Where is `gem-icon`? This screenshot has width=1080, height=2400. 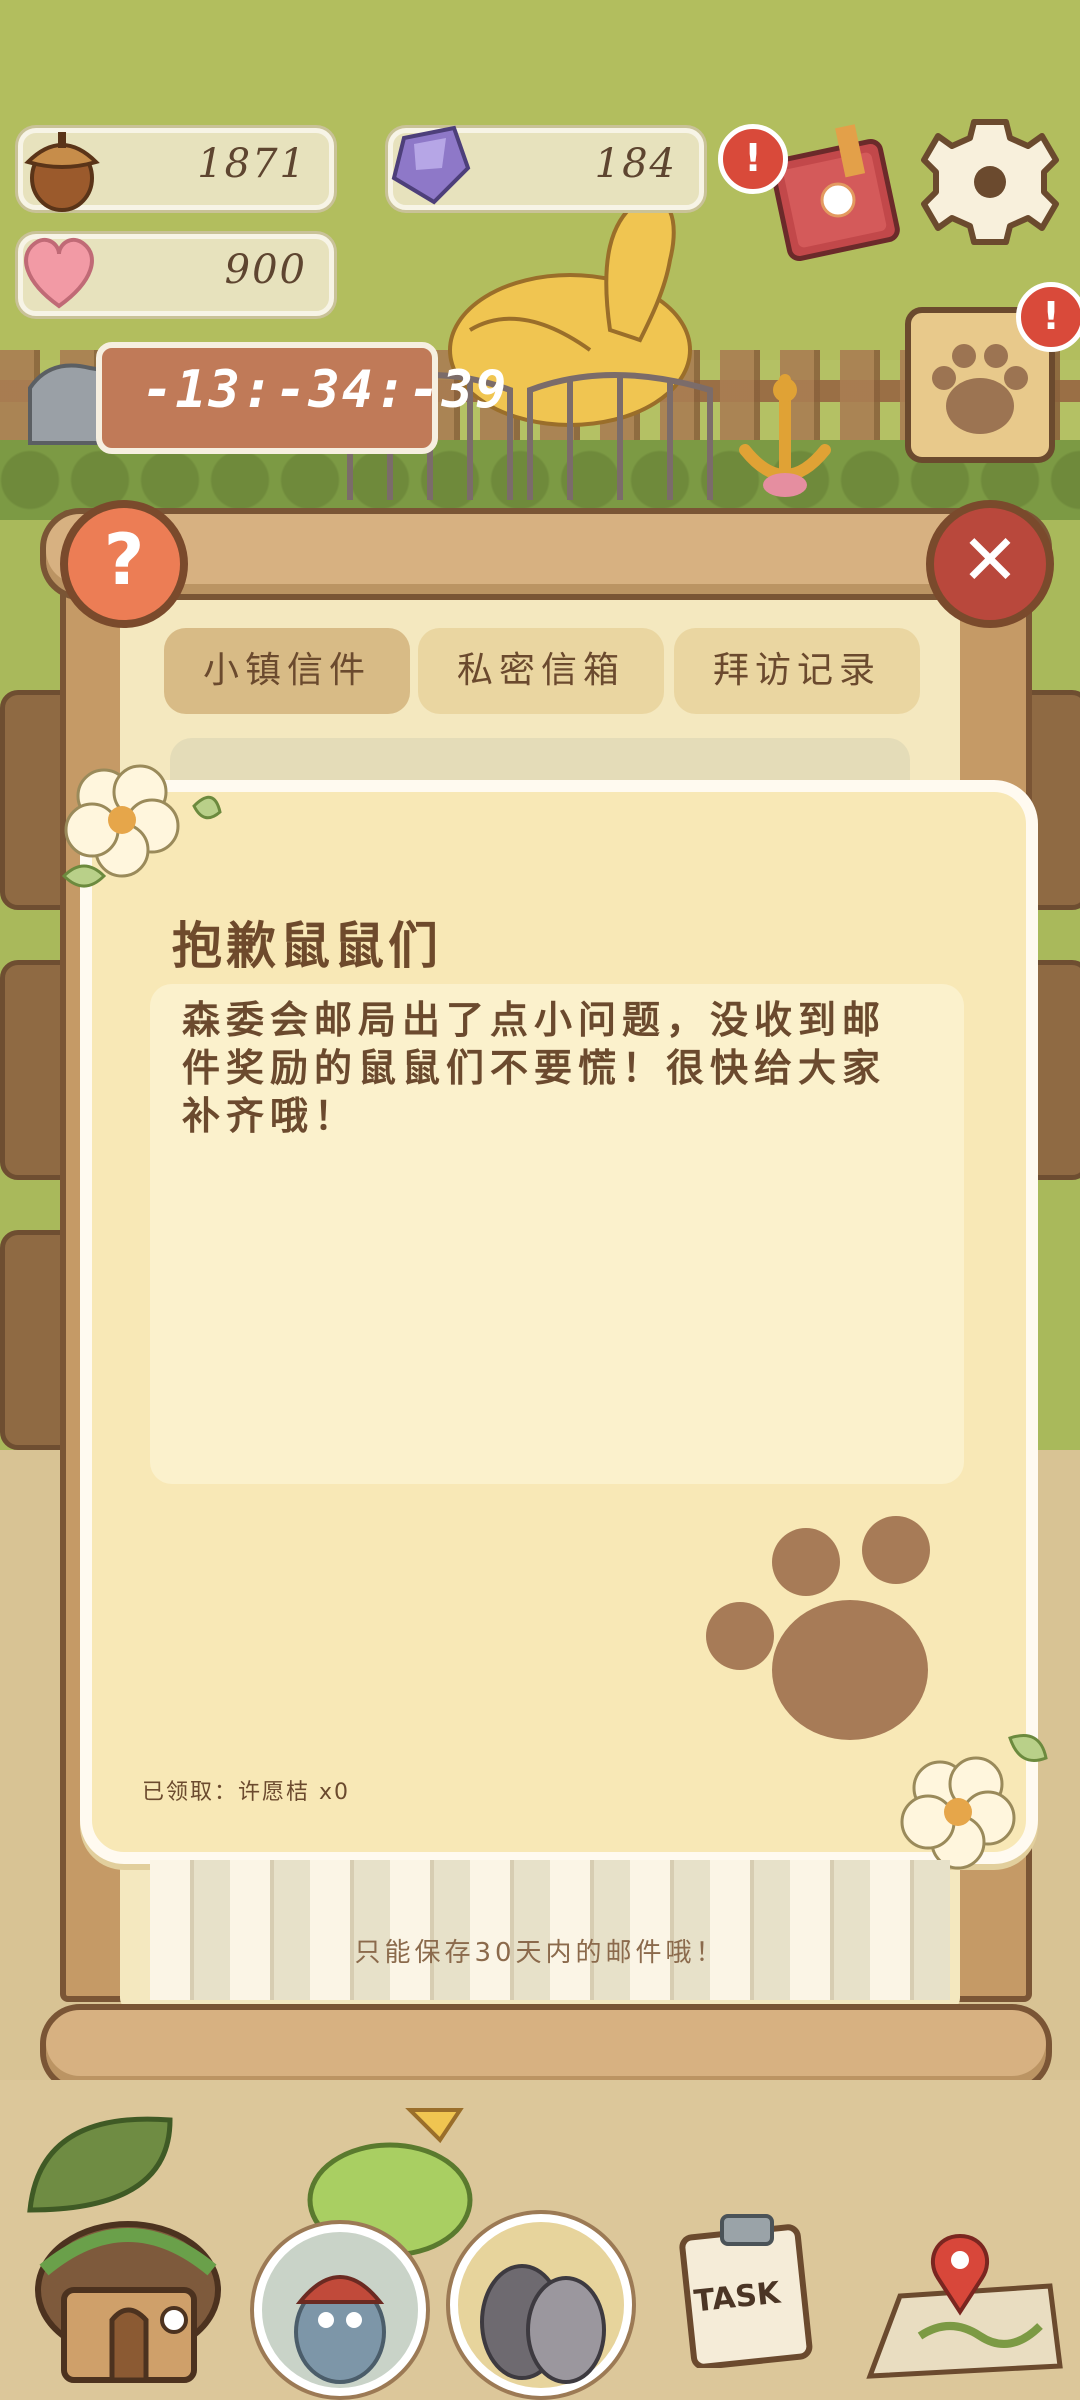
gem-icon is located at coordinates (431, 165).